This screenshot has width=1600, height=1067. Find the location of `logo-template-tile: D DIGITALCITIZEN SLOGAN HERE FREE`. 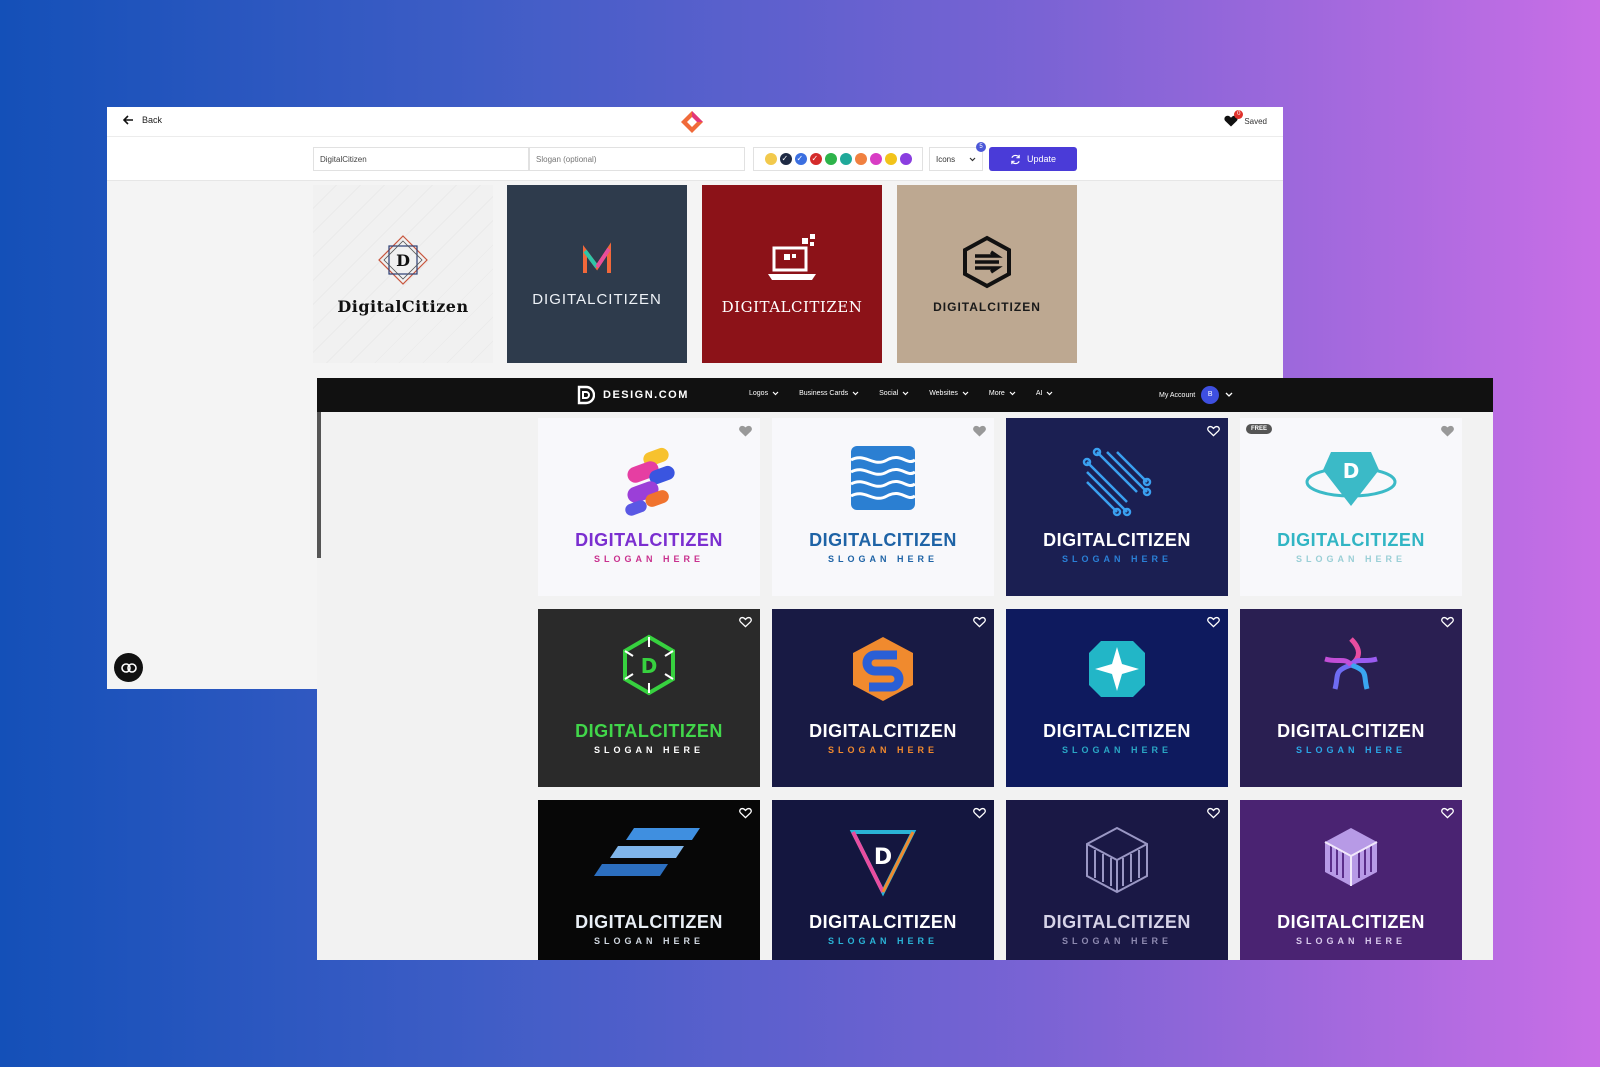

logo-template-tile: D DIGITALCITIZEN SLOGAN HERE FREE is located at coordinates (1351, 507).